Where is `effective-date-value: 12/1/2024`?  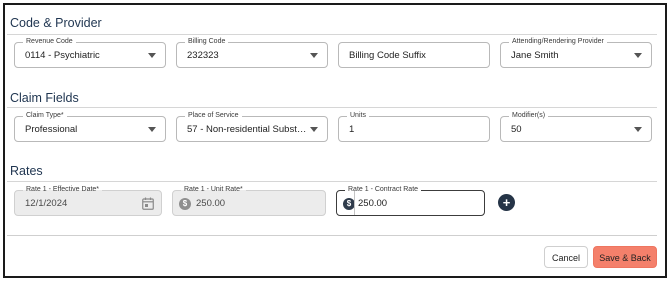 effective-date-value: 12/1/2024 is located at coordinates (46, 203).